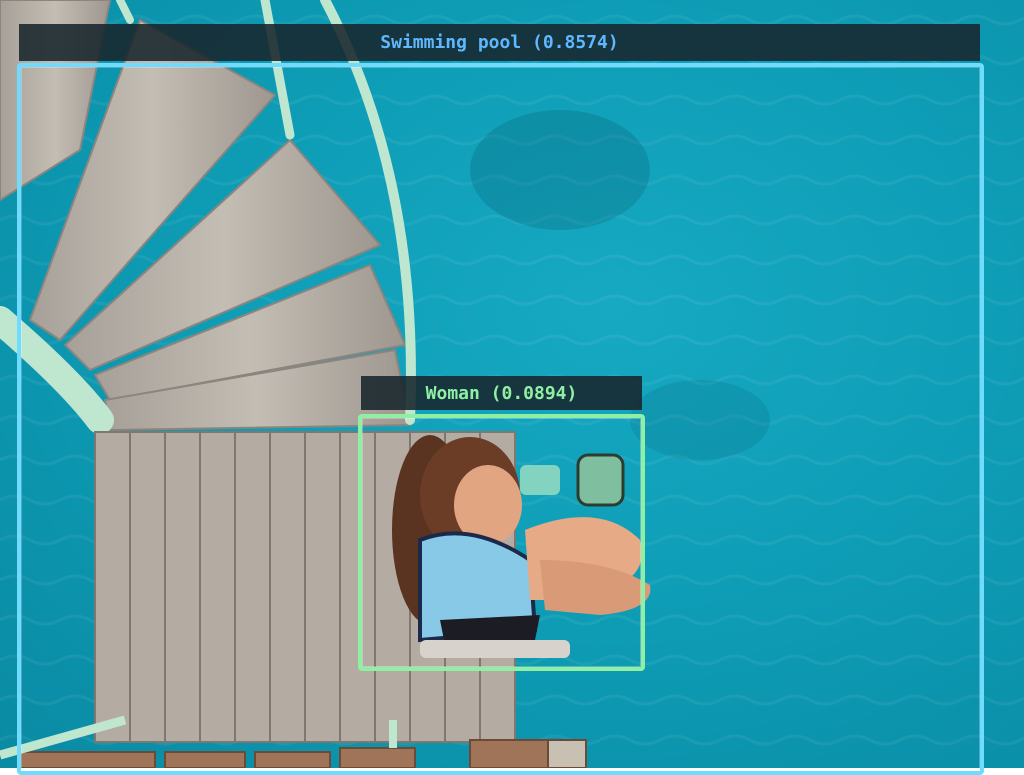 The height and width of the screenshot is (775, 1024). What do you see at coordinates (501, 542) in the screenshot?
I see `detection-box-woman` at bounding box center [501, 542].